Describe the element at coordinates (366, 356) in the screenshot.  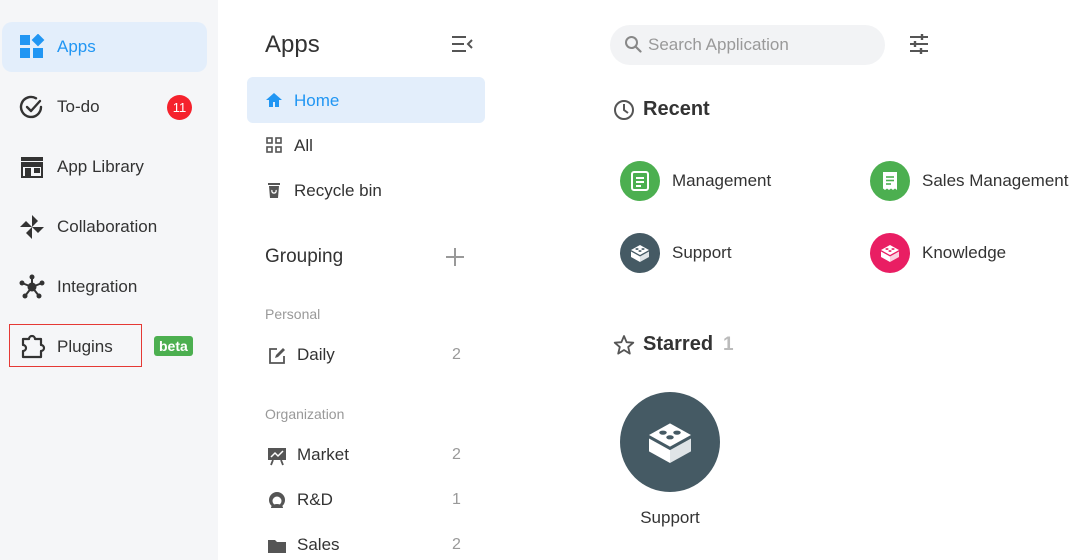
I see `group-item-daily: Daily 2` at that location.